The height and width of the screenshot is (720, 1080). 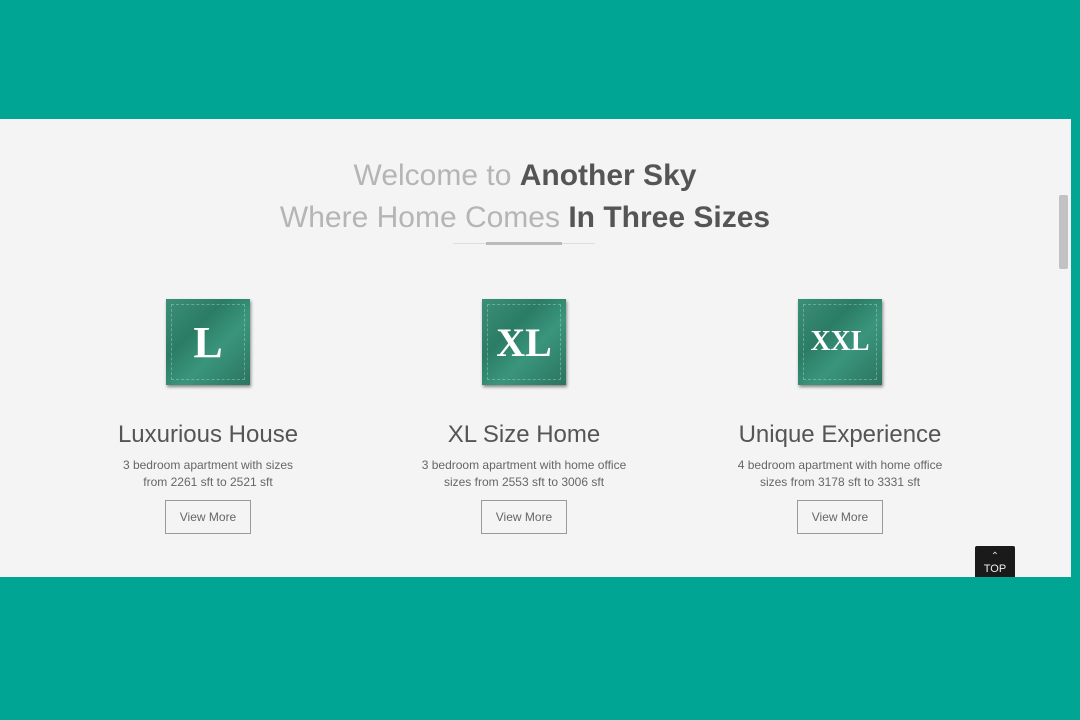 What do you see at coordinates (995, 569) in the screenshot?
I see `back-to-top-label: TOP` at bounding box center [995, 569].